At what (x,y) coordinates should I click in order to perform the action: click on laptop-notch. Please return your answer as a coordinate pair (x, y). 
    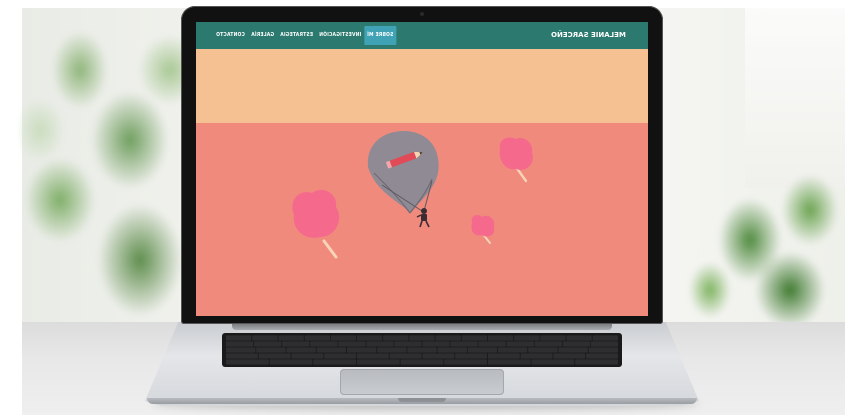
    Looking at the image, I should click on (422, 400).